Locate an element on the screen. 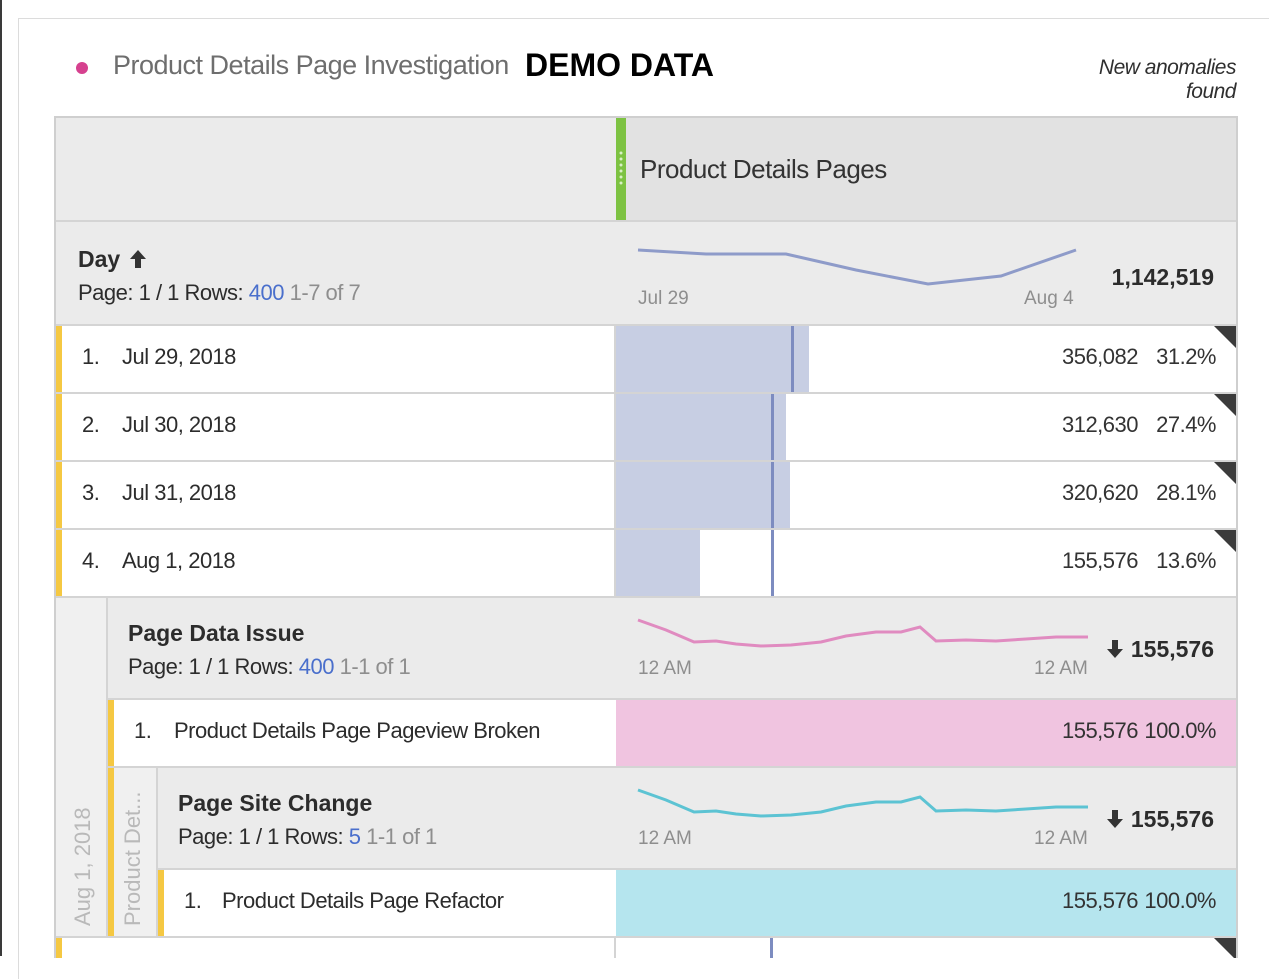  psc-rows-selector: 5 is located at coordinates (355, 836).